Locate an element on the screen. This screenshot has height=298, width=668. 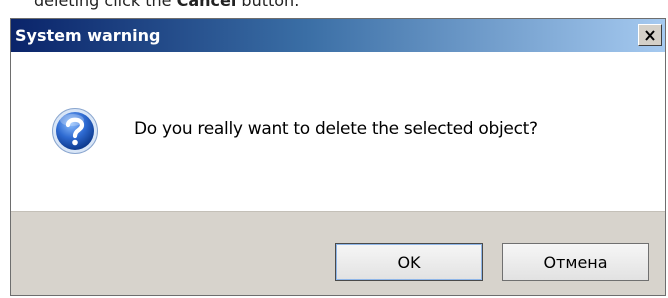
document-text-fragment: deleting click the Cancel button. is located at coordinates (166, 5).